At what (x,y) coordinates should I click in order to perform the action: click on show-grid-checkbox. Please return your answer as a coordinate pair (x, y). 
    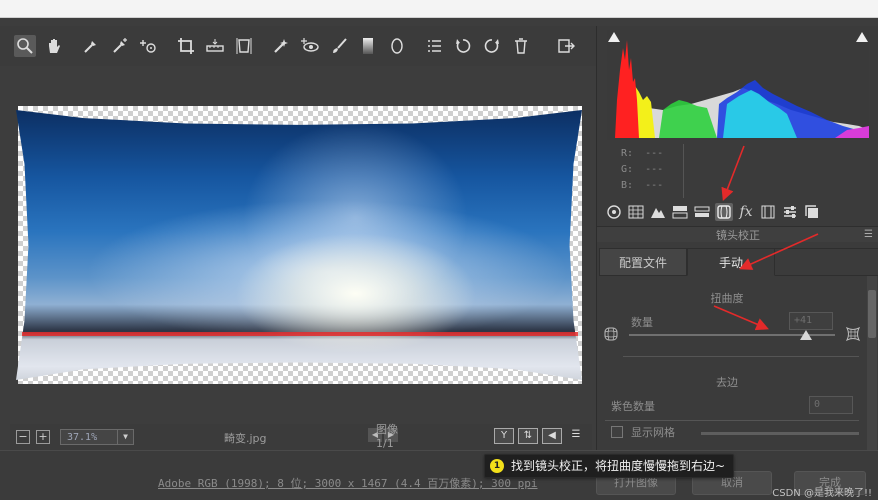
    Looking at the image, I should click on (617, 432).